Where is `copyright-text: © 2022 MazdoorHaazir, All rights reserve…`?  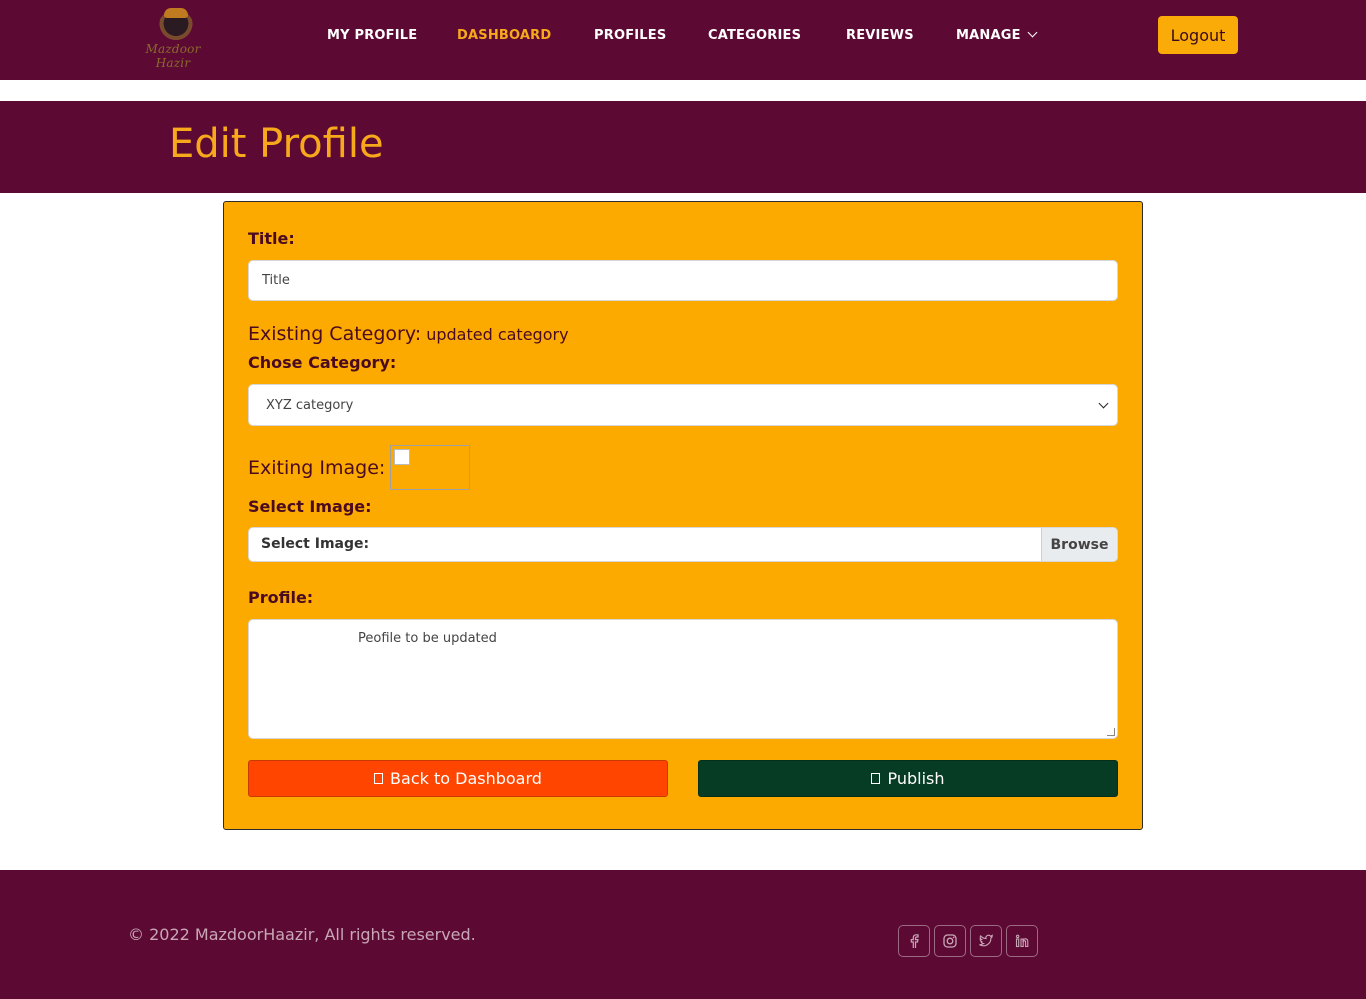 copyright-text: © 2022 MazdoorHaazir, All rights reserve… is located at coordinates (302, 934).